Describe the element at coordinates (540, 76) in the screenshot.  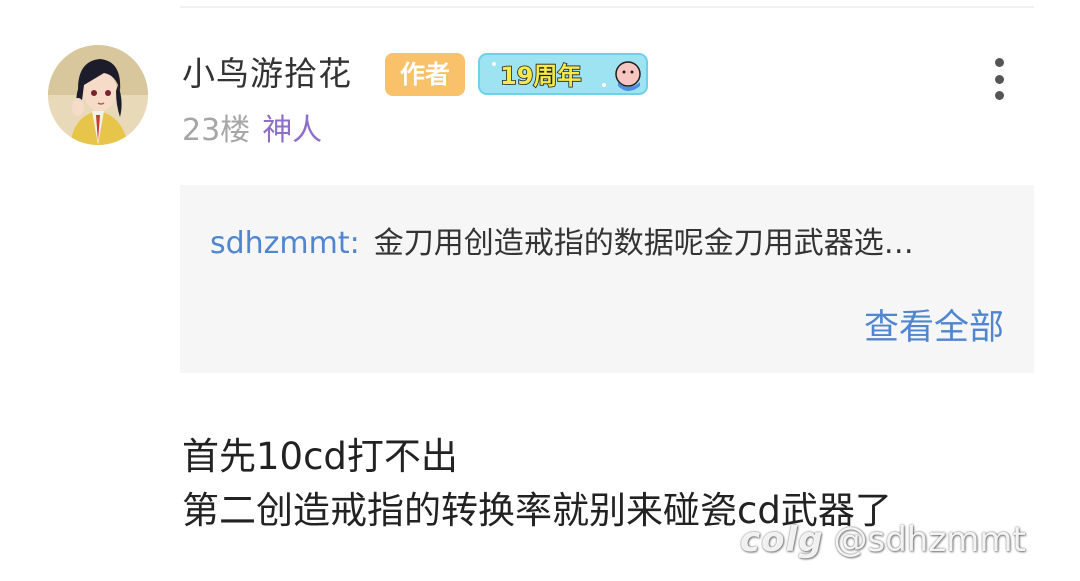
I see `anniversary-badge-label: 19周年` at that location.